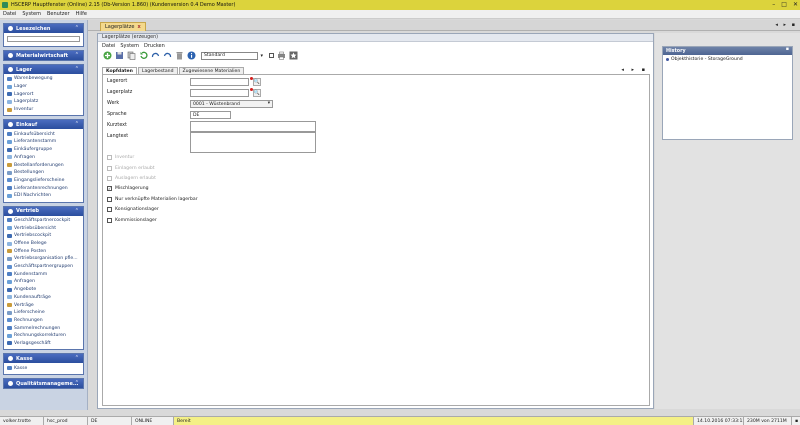 This screenshot has width=800, height=425. What do you see at coordinates (157, 70) in the screenshot?
I see `tab-lagerbestand: Lagerbestand` at bounding box center [157, 70].